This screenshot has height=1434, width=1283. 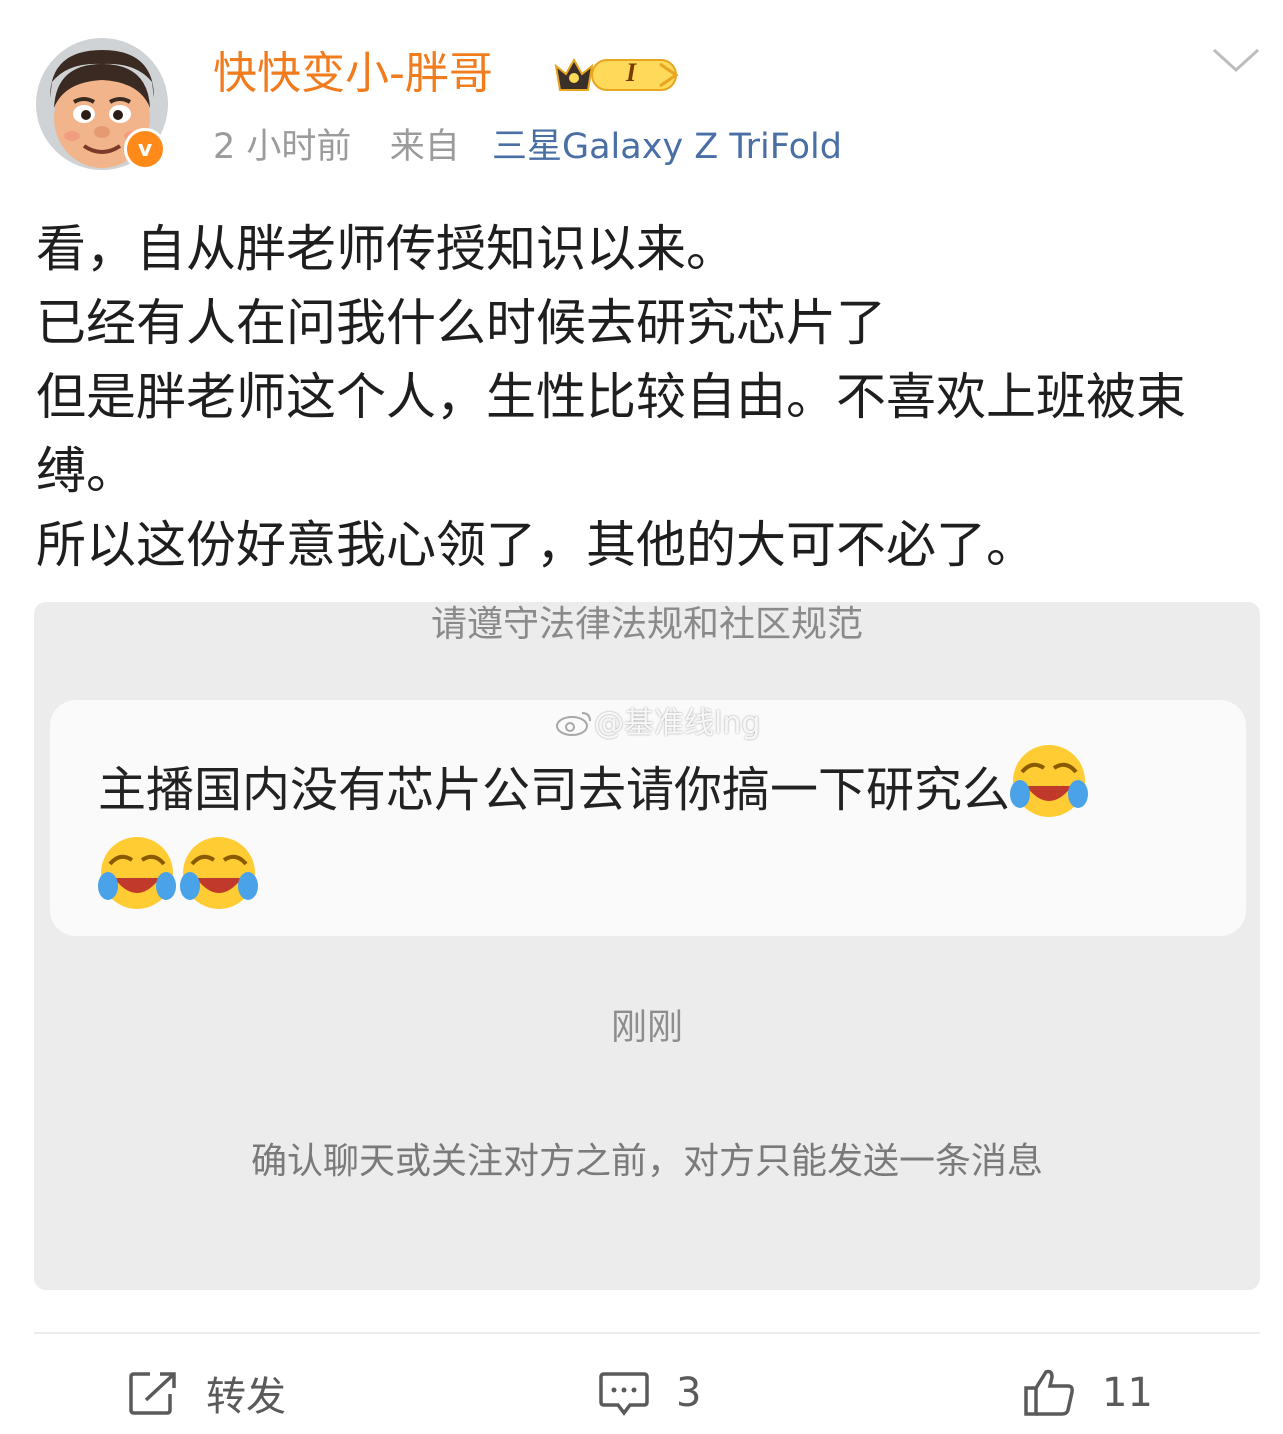 What do you see at coordinates (647, 1333) in the screenshot?
I see `divider` at bounding box center [647, 1333].